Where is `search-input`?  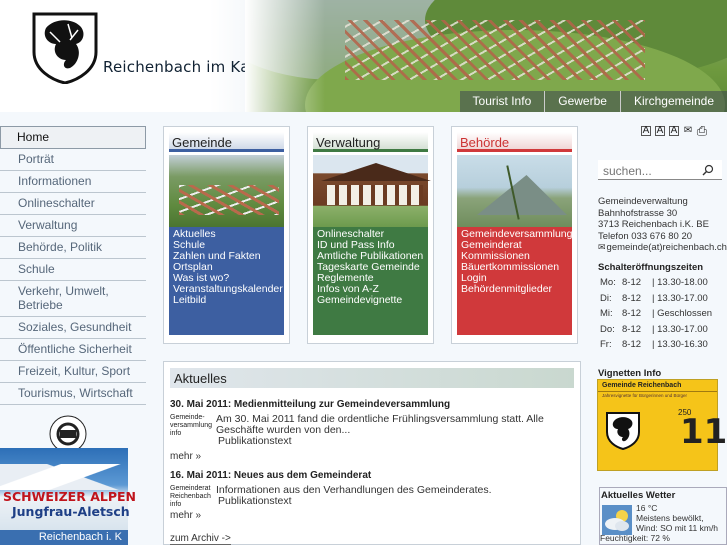 search-input is located at coordinates (648, 171).